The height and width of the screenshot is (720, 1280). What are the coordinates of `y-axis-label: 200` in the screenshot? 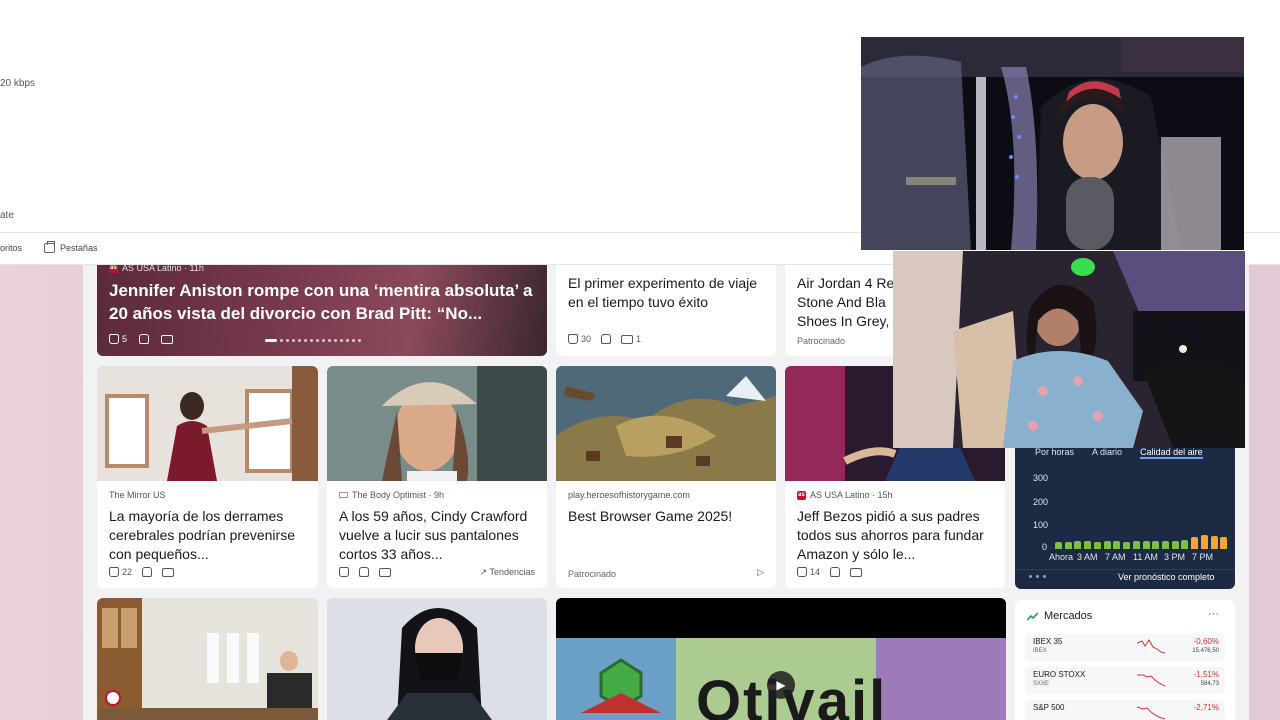 It's located at (1041, 502).